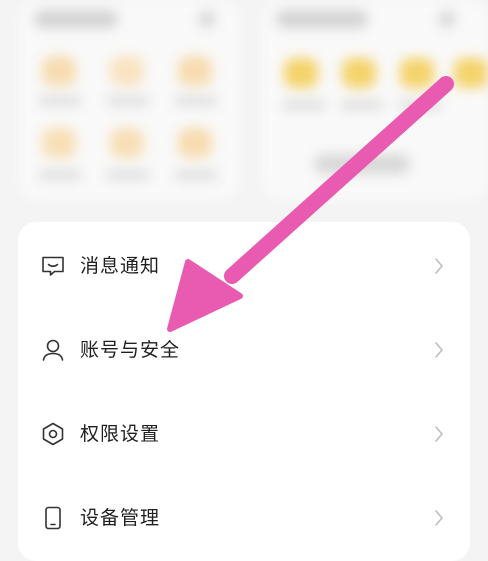  What do you see at coordinates (53, 434) in the screenshot?
I see `hexagon-shield-icon` at bounding box center [53, 434].